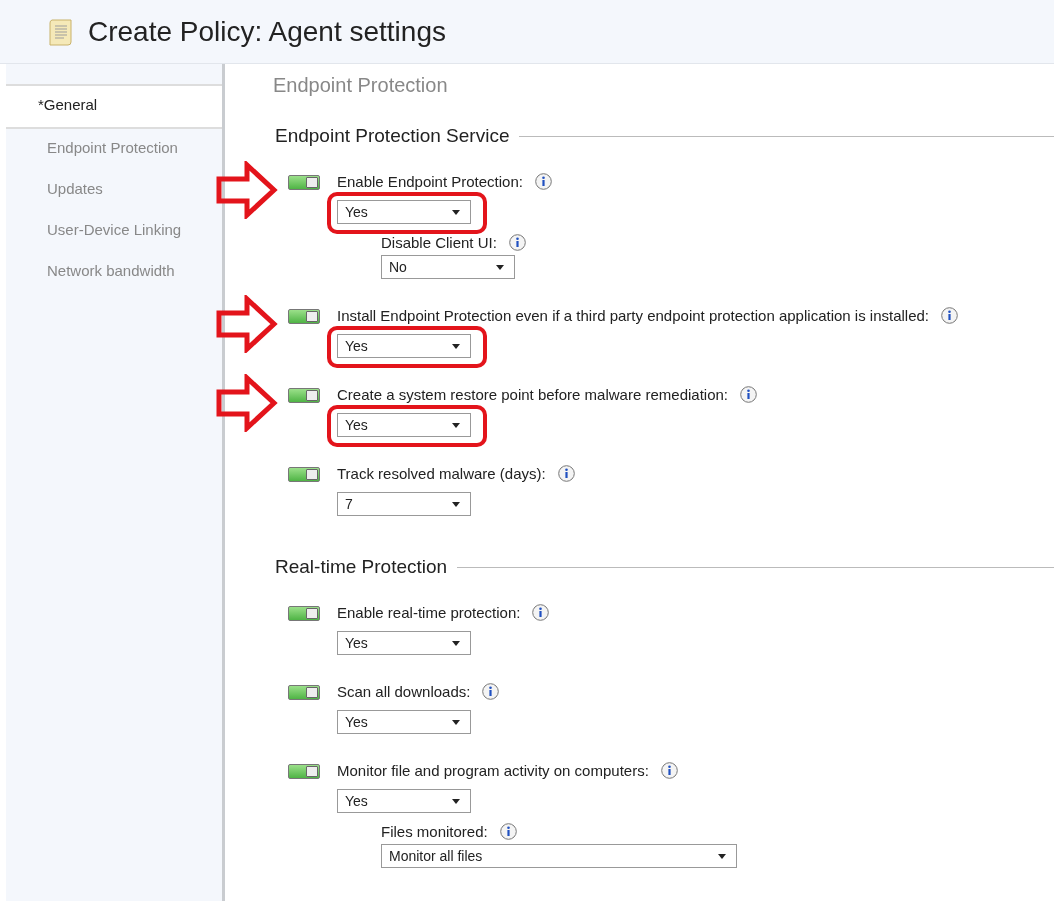 The width and height of the screenshot is (1054, 901). Describe the element at coordinates (532, 394) in the screenshot. I see `setting-label: Create a system restore point before malware remediation:` at that location.